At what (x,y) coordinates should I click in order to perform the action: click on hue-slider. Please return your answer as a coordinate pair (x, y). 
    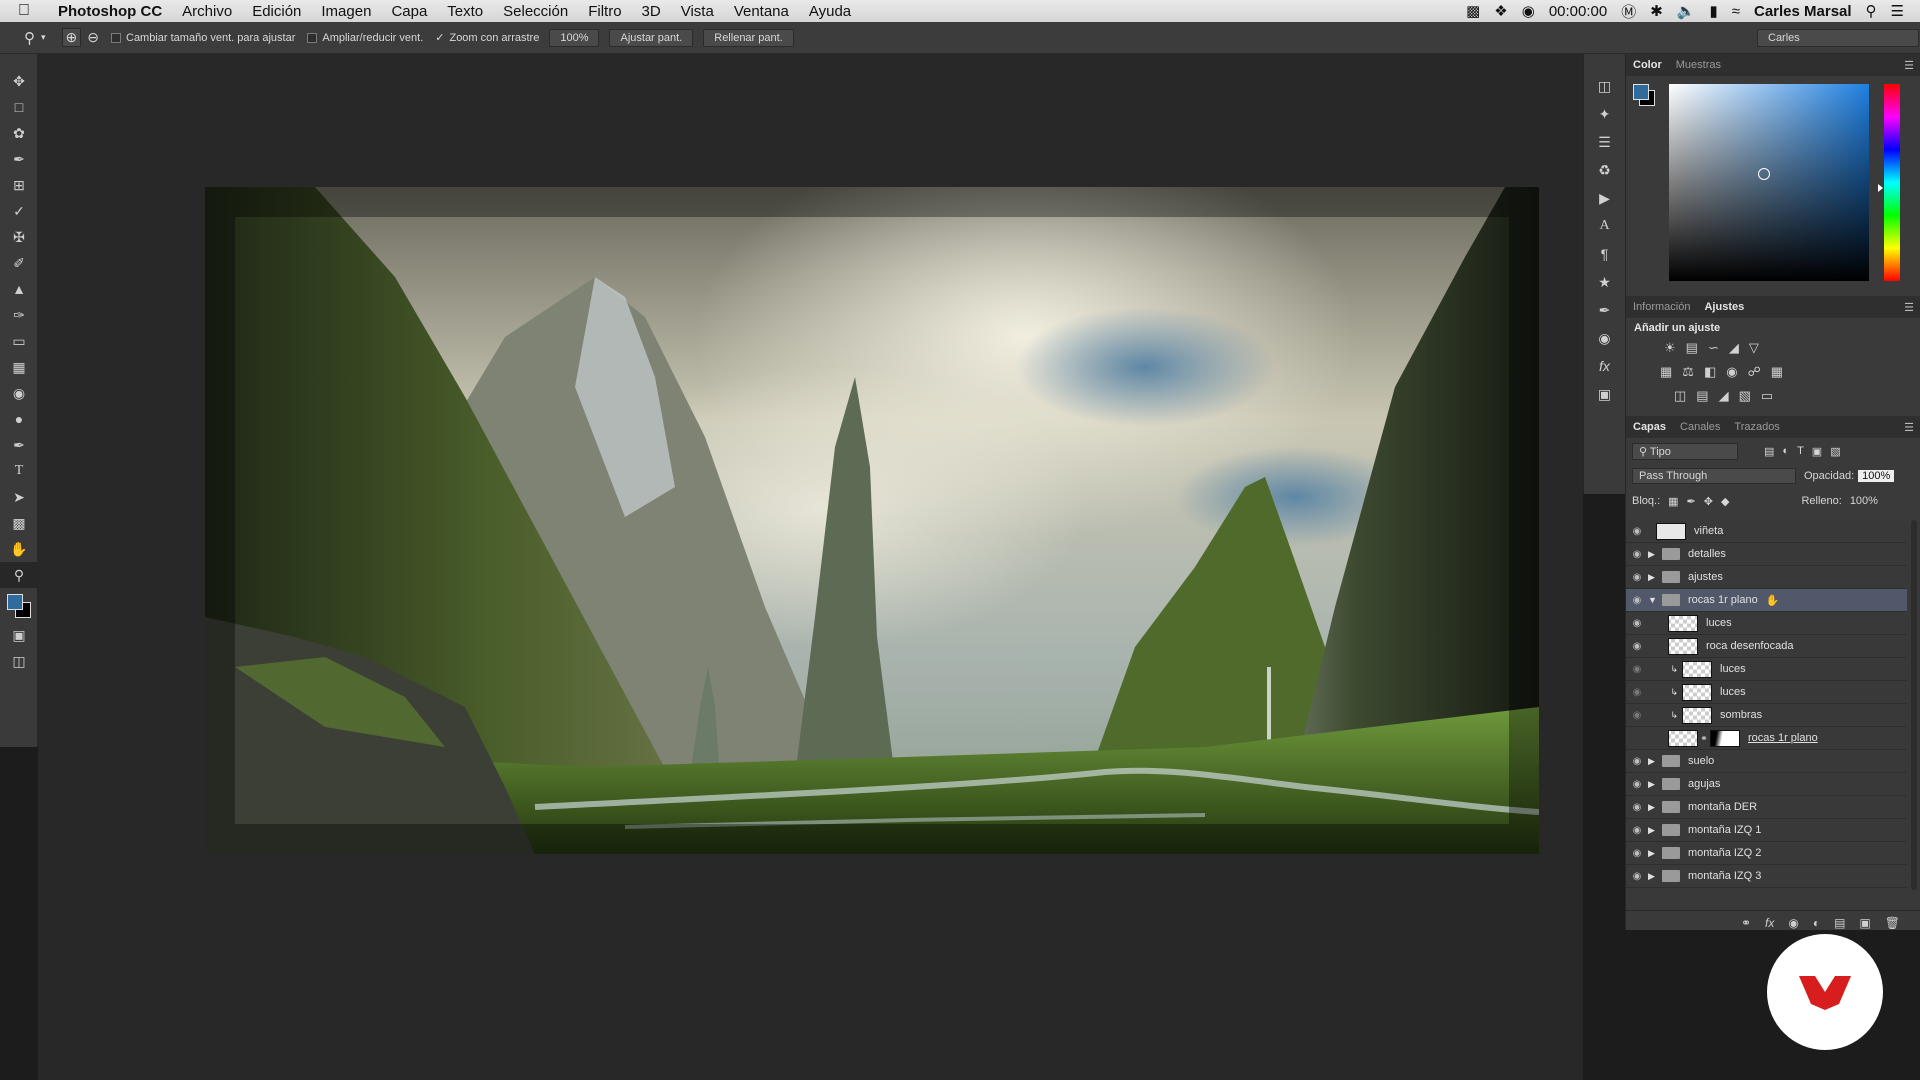
    Looking at the image, I should click on (1892, 182).